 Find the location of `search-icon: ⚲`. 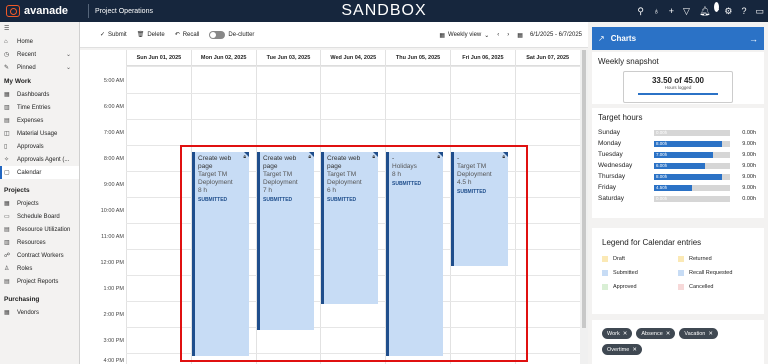

search-icon: ⚲ is located at coordinates (640, 11).